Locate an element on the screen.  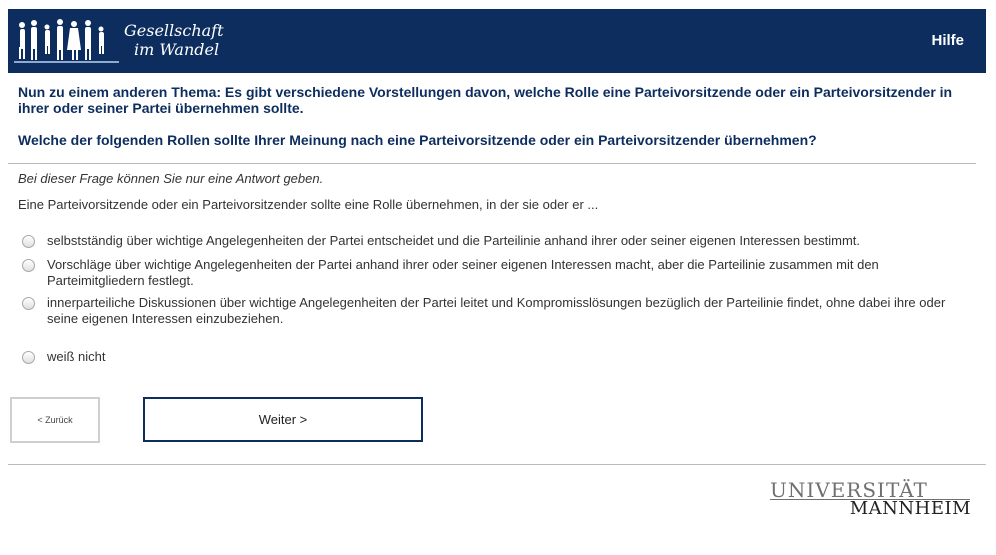
brand-line-2: im Wandel is located at coordinates (177, 49).